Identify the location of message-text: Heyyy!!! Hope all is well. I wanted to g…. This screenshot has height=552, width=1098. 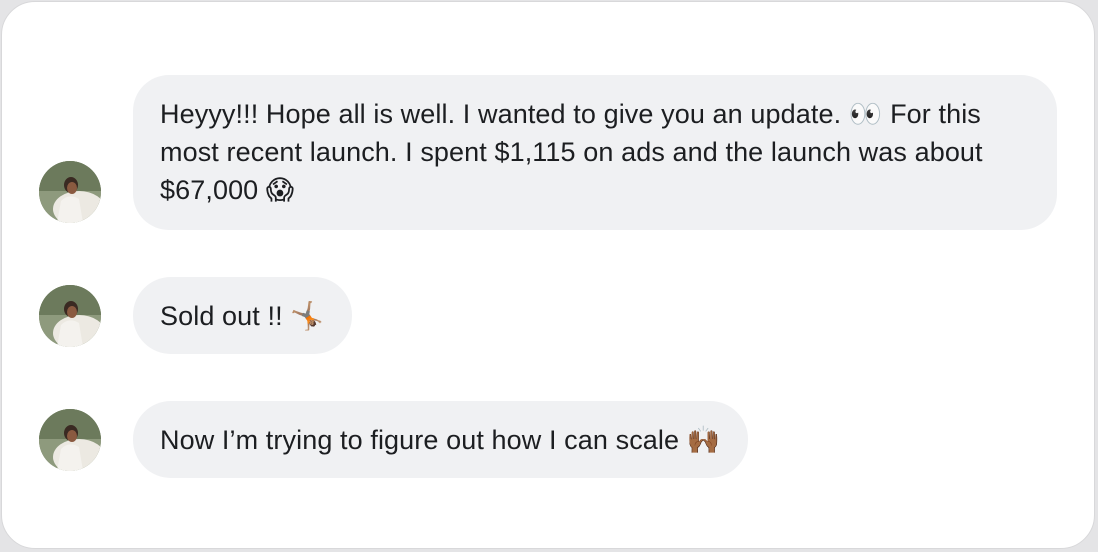
(571, 152).